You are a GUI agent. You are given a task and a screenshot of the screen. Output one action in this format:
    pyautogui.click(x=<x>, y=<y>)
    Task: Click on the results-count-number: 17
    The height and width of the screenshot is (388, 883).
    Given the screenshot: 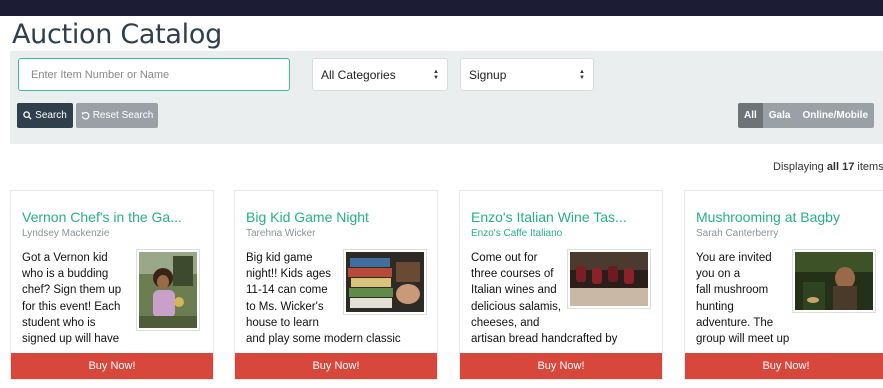 What is the action you would take?
    pyautogui.click(x=848, y=167)
    